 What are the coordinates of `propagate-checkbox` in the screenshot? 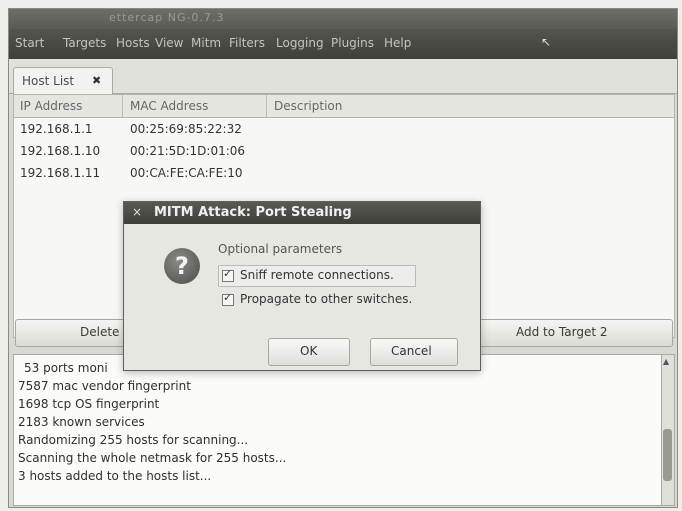 It's located at (228, 298).